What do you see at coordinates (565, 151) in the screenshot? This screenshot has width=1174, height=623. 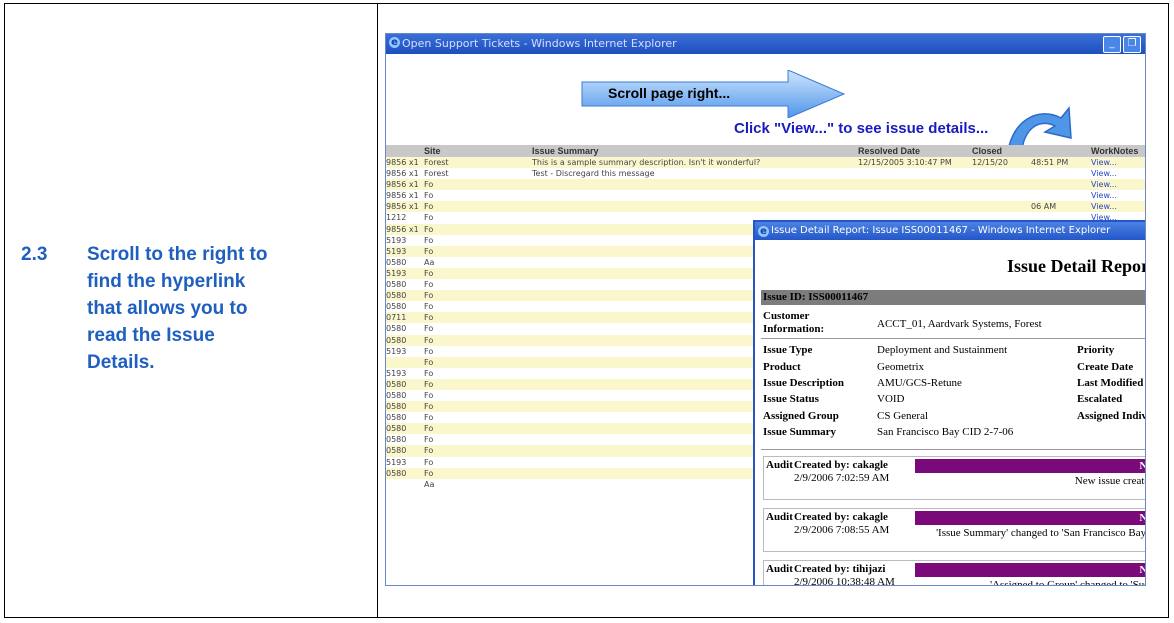 I see `header-issue-summary: Issue Summary` at bounding box center [565, 151].